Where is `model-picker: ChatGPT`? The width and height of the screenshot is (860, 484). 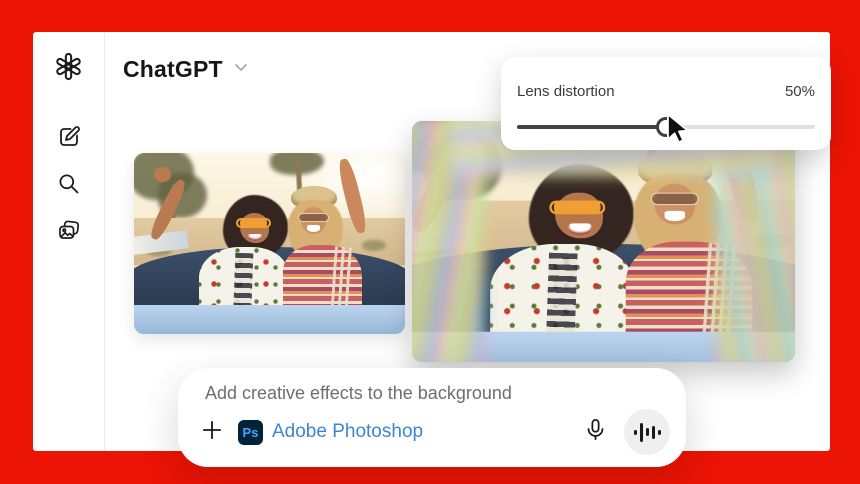 model-picker: ChatGPT is located at coordinates (187, 69).